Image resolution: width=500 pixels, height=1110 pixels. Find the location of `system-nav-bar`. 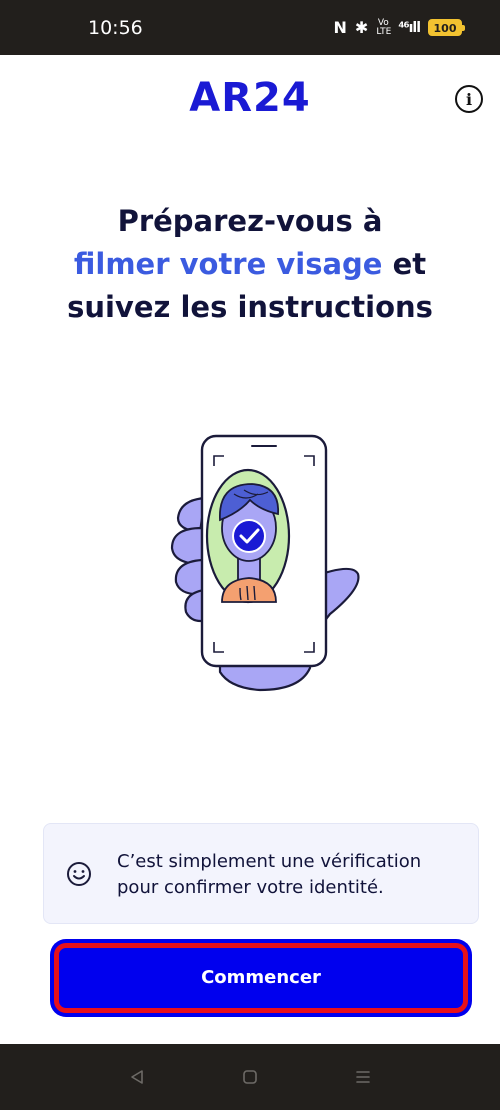

system-nav-bar is located at coordinates (250, 1077).